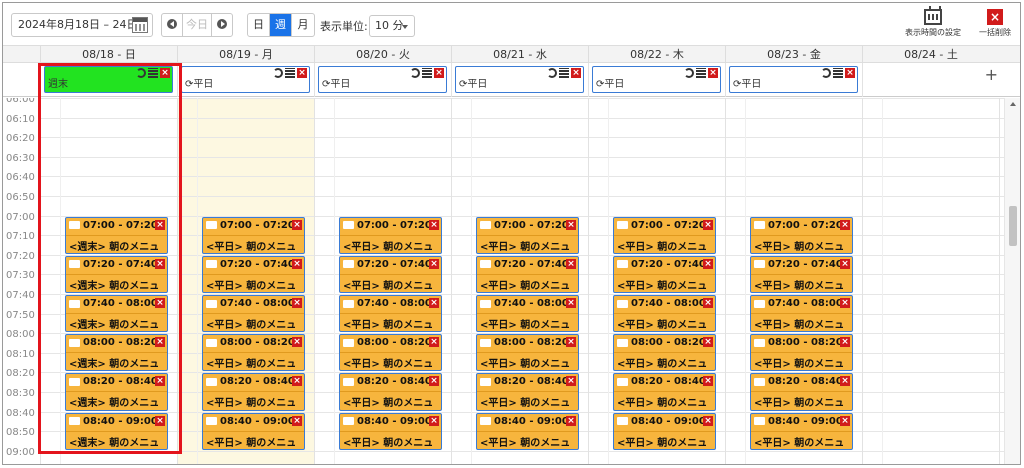 Image resolution: width=1024 pixels, height=468 pixels. Describe the element at coordinates (116, 274) in the screenshot. I see `schedule-event: 07:20 - 07:40 <週末> 朝のメニューB ×` at that location.